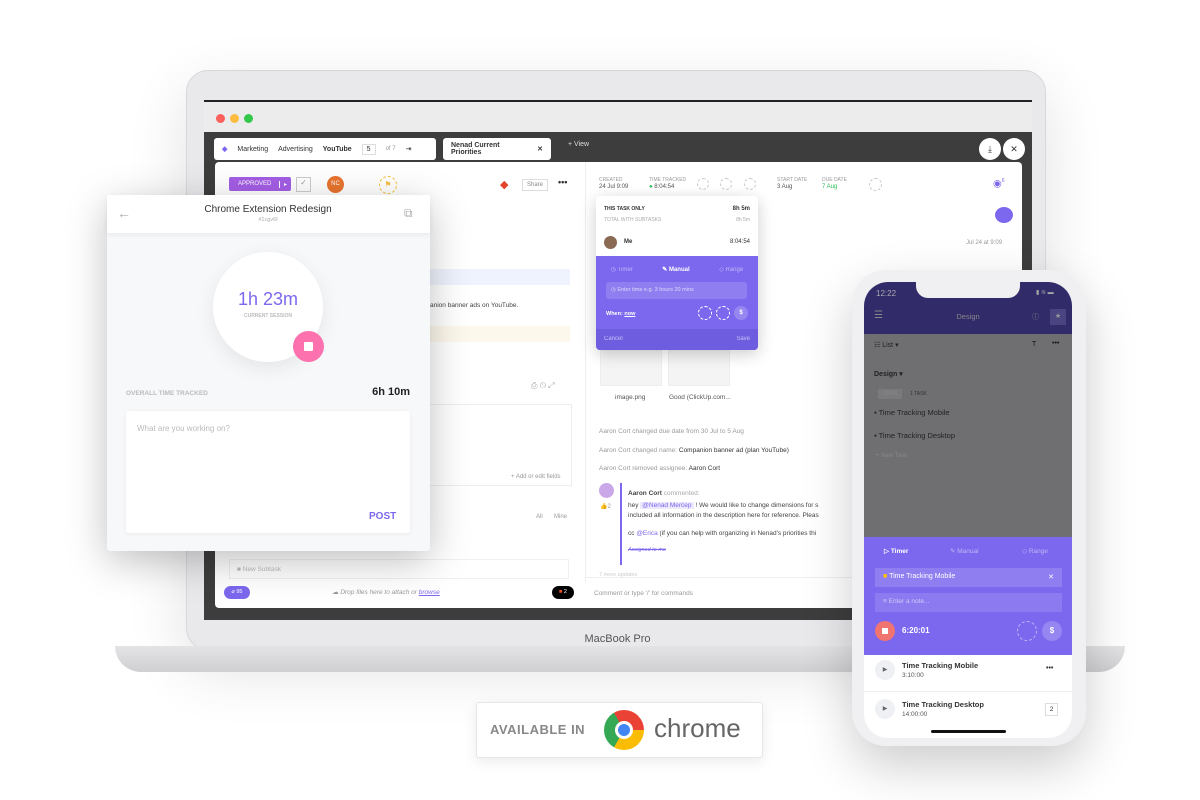 The height and width of the screenshot is (800, 1200). Describe the element at coordinates (829, 187) in the screenshot. I see `due-date-value: 7 Aug` at that location.